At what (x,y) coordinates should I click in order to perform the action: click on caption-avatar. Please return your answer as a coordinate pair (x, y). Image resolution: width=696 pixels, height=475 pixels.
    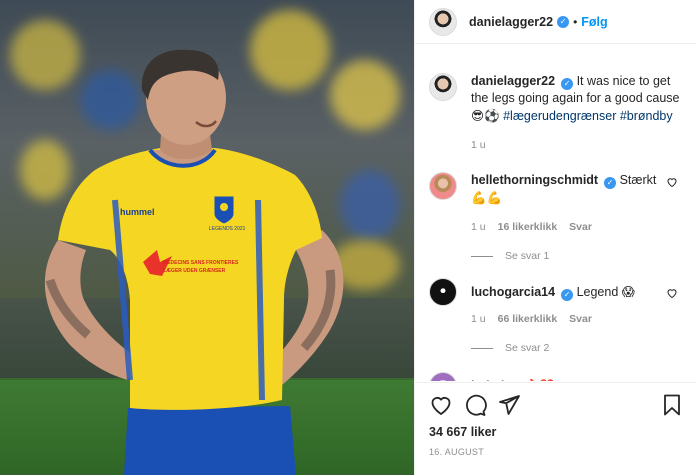
    Looking at the image, I should click on (443, 87).